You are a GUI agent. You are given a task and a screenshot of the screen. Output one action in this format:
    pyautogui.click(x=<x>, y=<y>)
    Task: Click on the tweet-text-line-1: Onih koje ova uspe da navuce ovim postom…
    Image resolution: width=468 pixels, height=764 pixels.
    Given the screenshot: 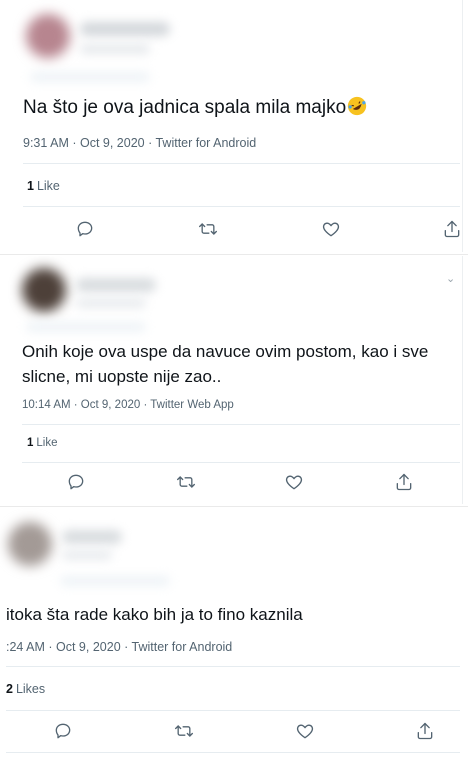 What is the action you would take?
    pyautogui.click(x=225, y=351)
    